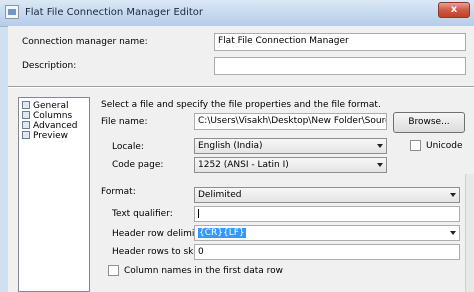 The height and width of the screenshot is (292, 474). I want to click on format-label: Format:, so click(118, 192).